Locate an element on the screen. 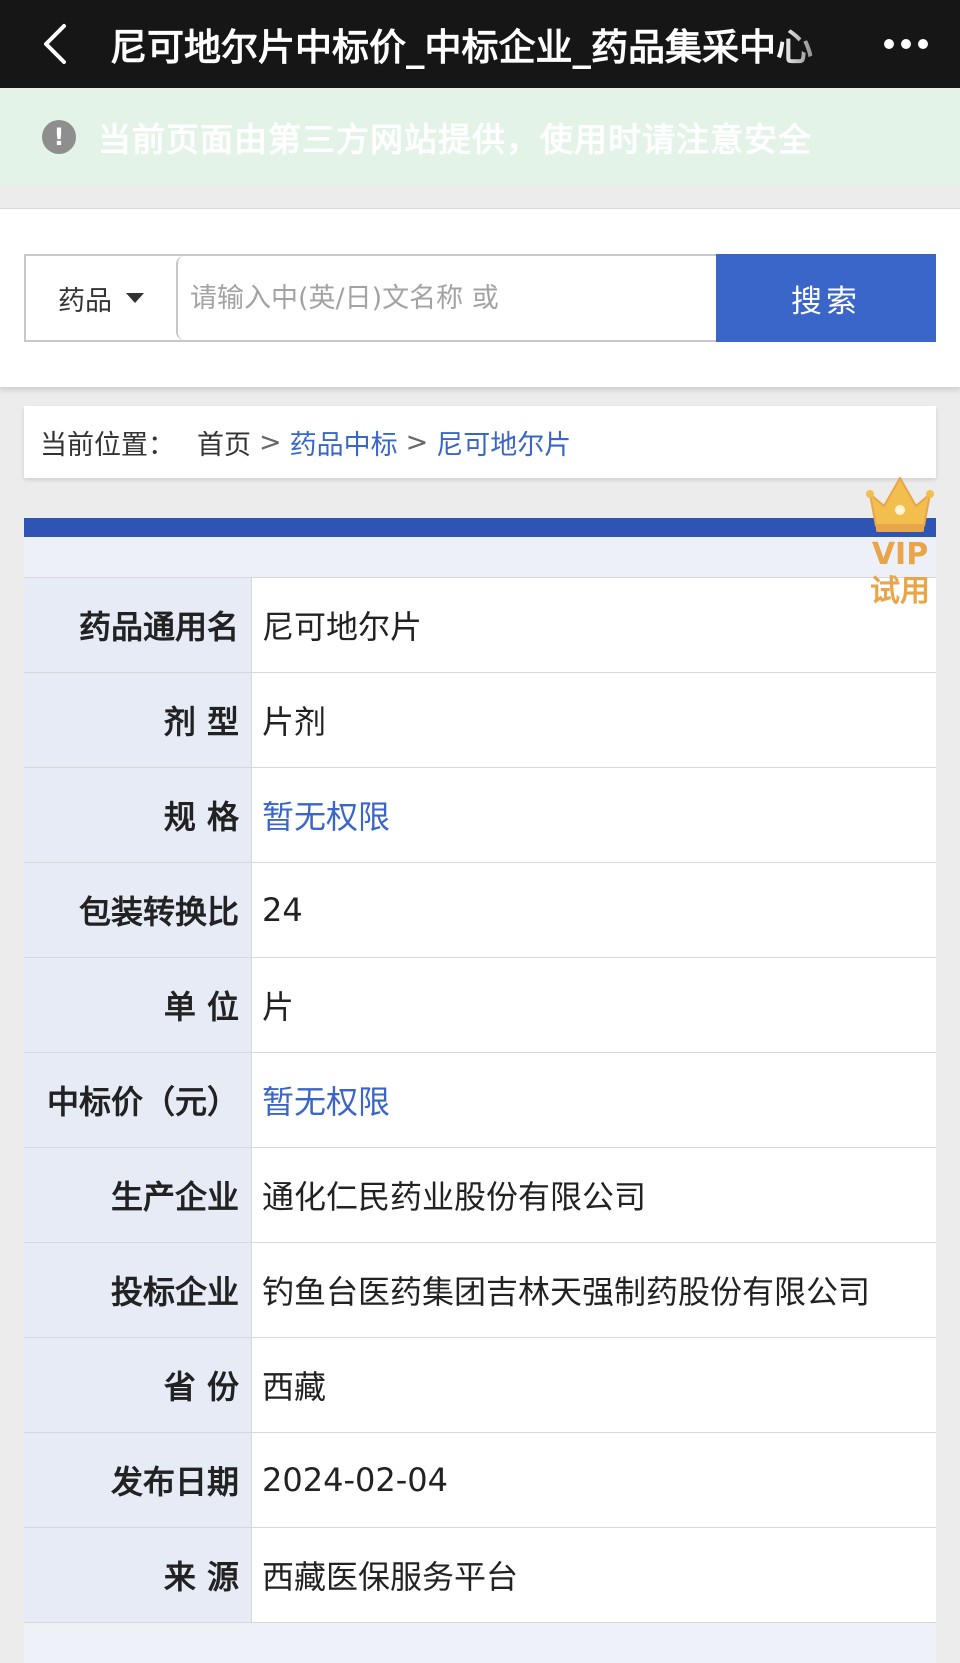  row-label: 单 位 is located at coordinates (138, 1005).